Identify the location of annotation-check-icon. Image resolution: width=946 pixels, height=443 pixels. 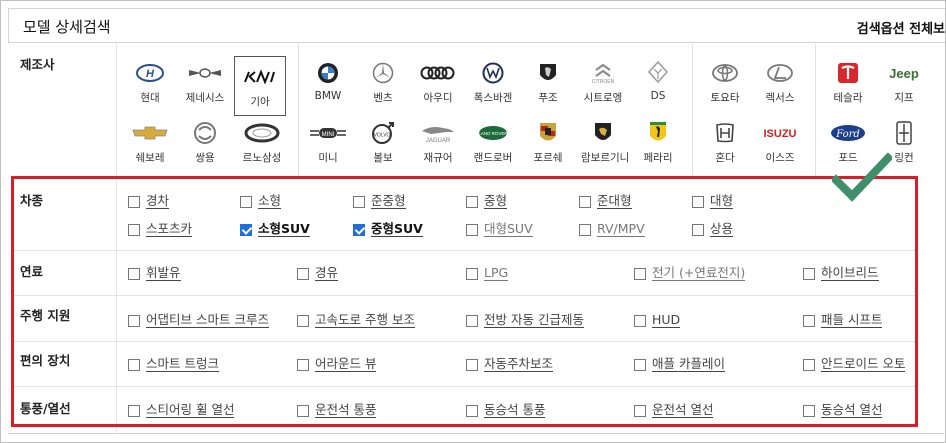
(862, 177).